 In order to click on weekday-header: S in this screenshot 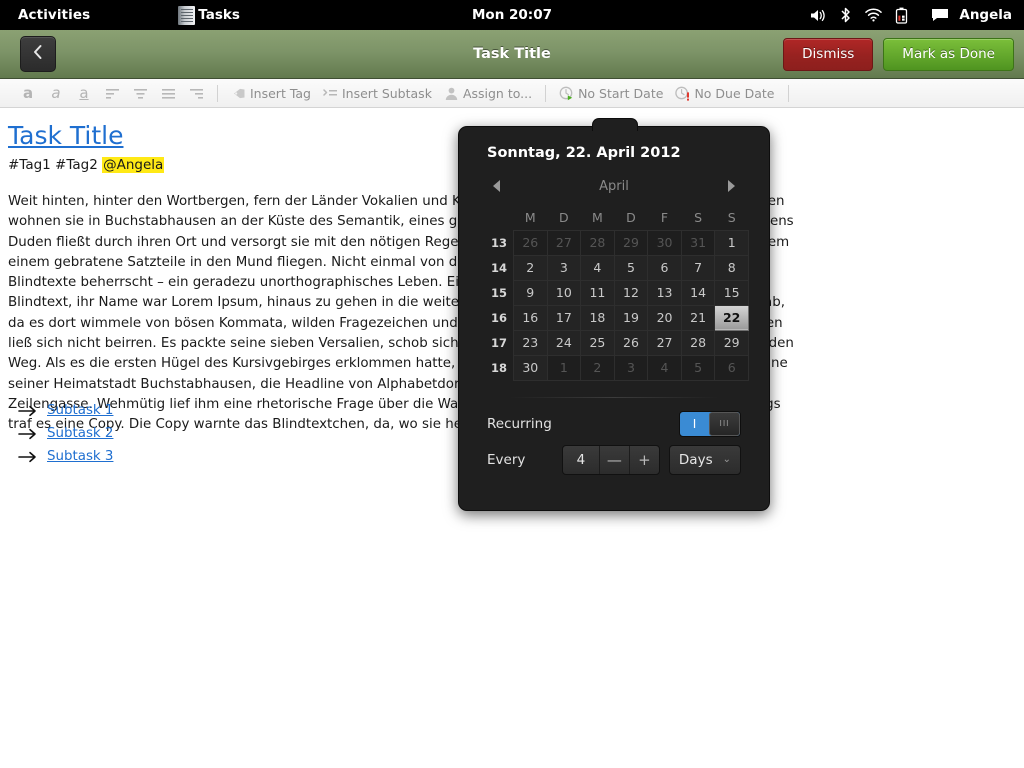, I will do `click(731, 218)`.